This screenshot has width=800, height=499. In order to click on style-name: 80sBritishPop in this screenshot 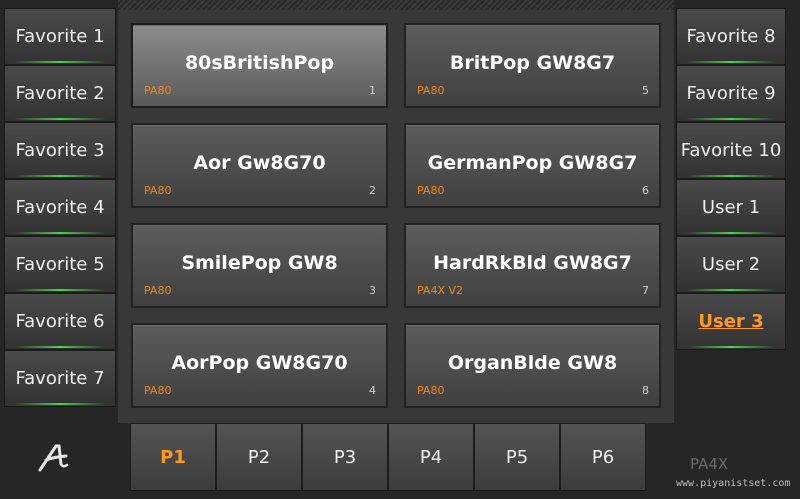, I will do `click(259, 63)`.